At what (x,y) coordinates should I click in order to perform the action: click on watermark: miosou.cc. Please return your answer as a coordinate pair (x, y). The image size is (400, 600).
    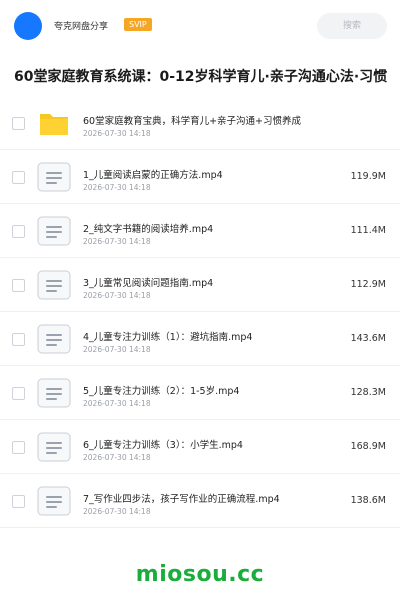
    Looking at the image, I should click on (200, 574).